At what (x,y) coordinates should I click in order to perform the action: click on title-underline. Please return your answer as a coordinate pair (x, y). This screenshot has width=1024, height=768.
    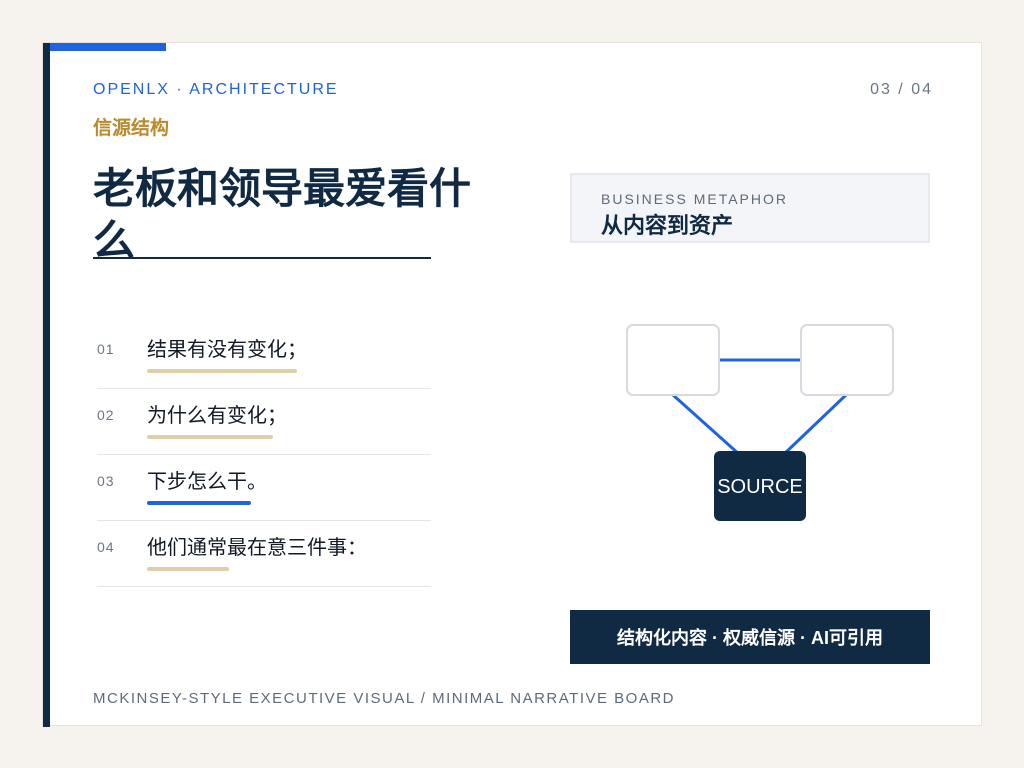
    Looking at the image, I should click on (262, 258).